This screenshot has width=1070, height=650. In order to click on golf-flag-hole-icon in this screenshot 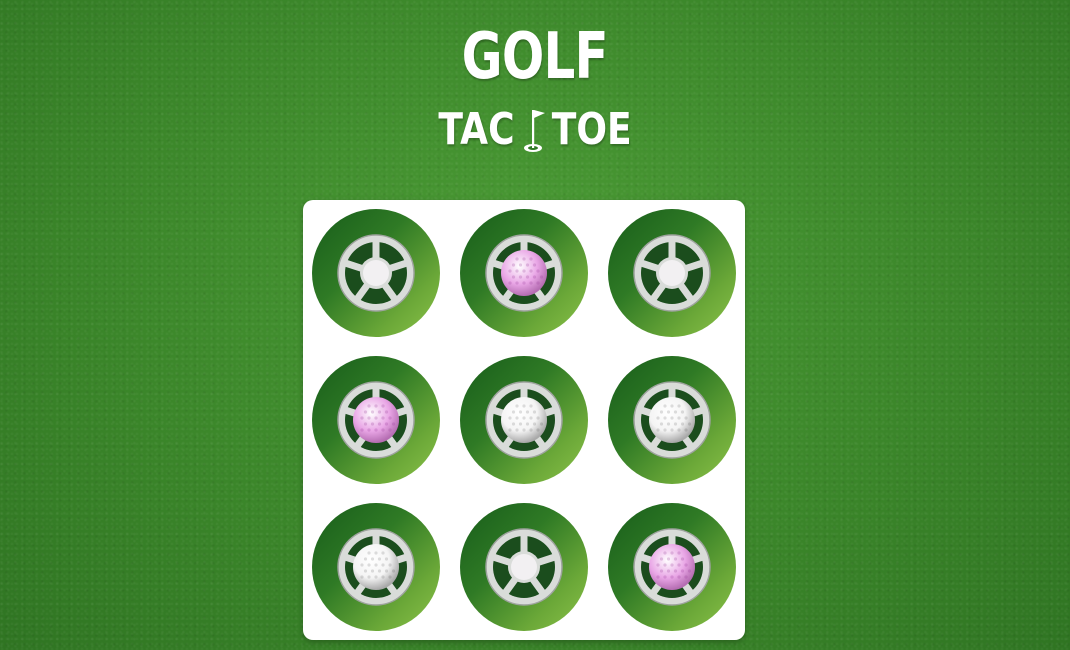, I will do `click(533, 129)`.